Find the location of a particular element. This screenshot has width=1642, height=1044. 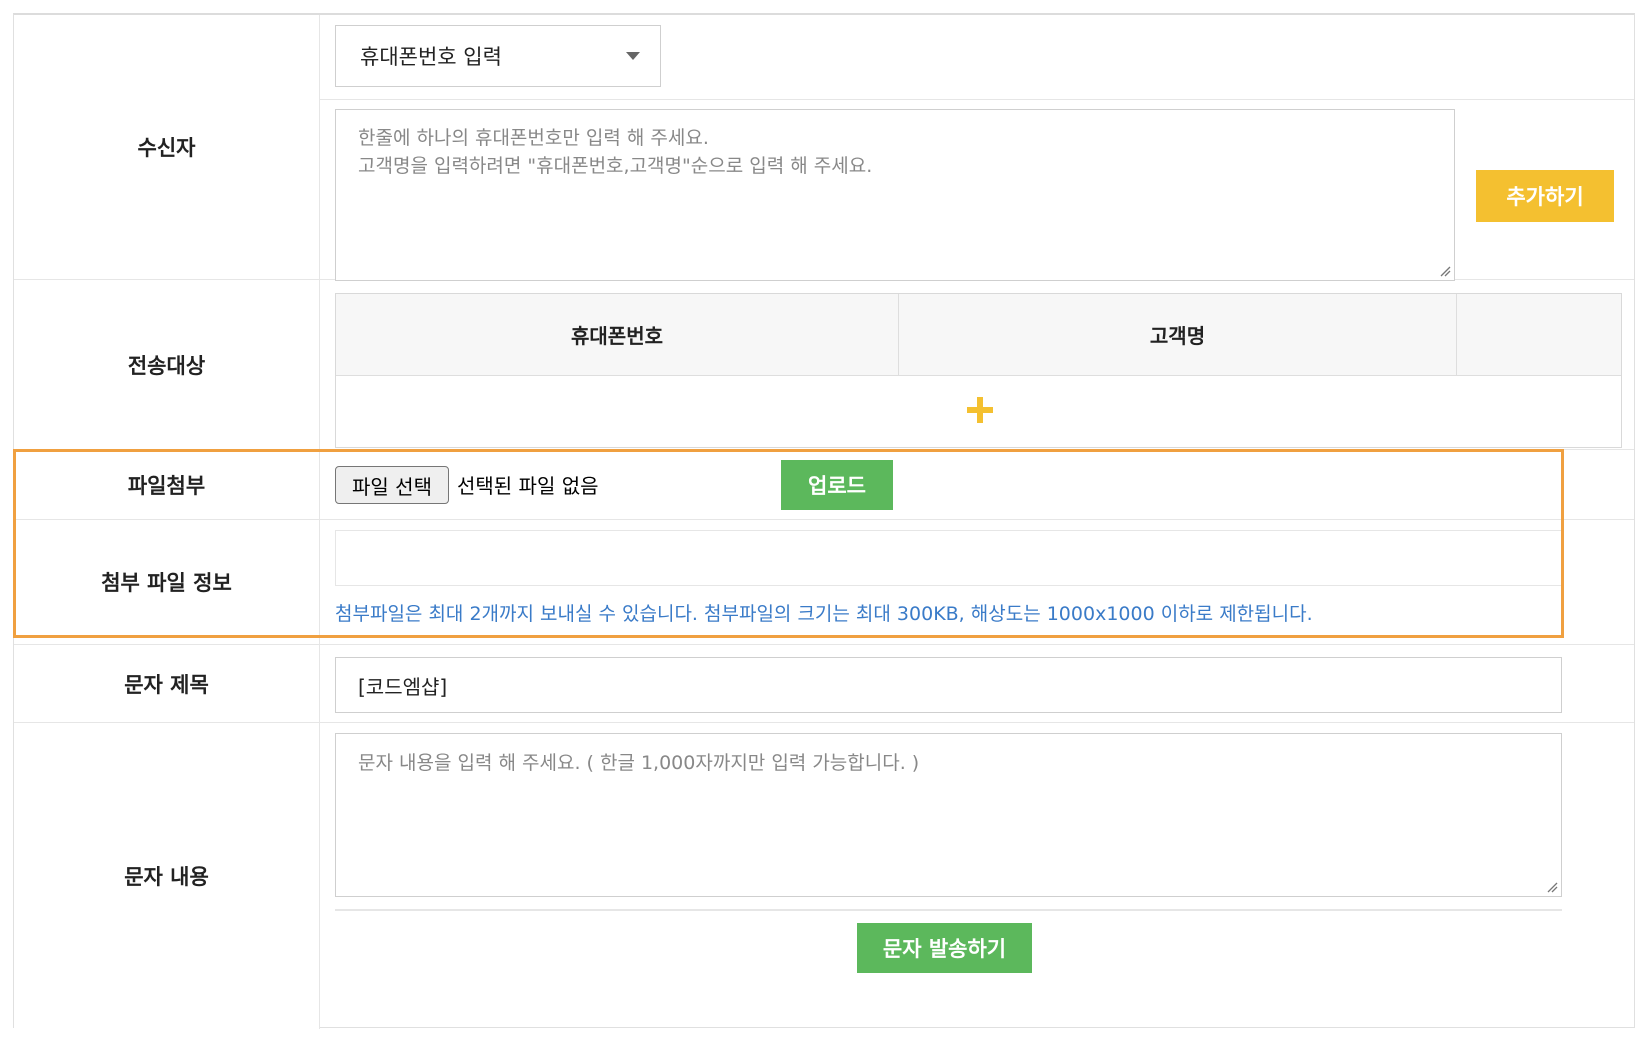

choose-file-button: 파일 선택 is located at coordinates (392, 485).